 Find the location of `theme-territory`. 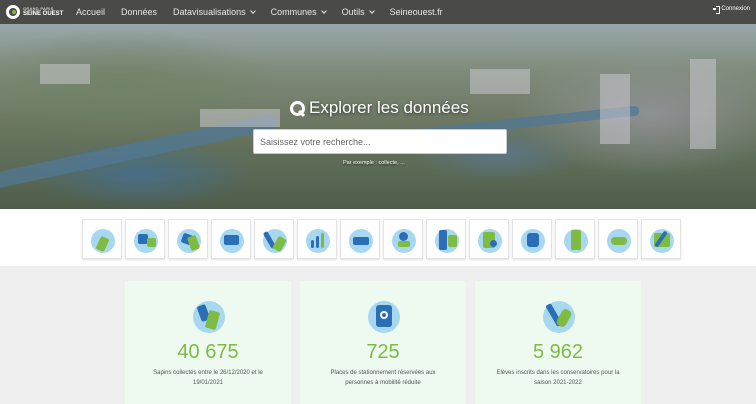

theme-territory is located at coordinates (403, 239).